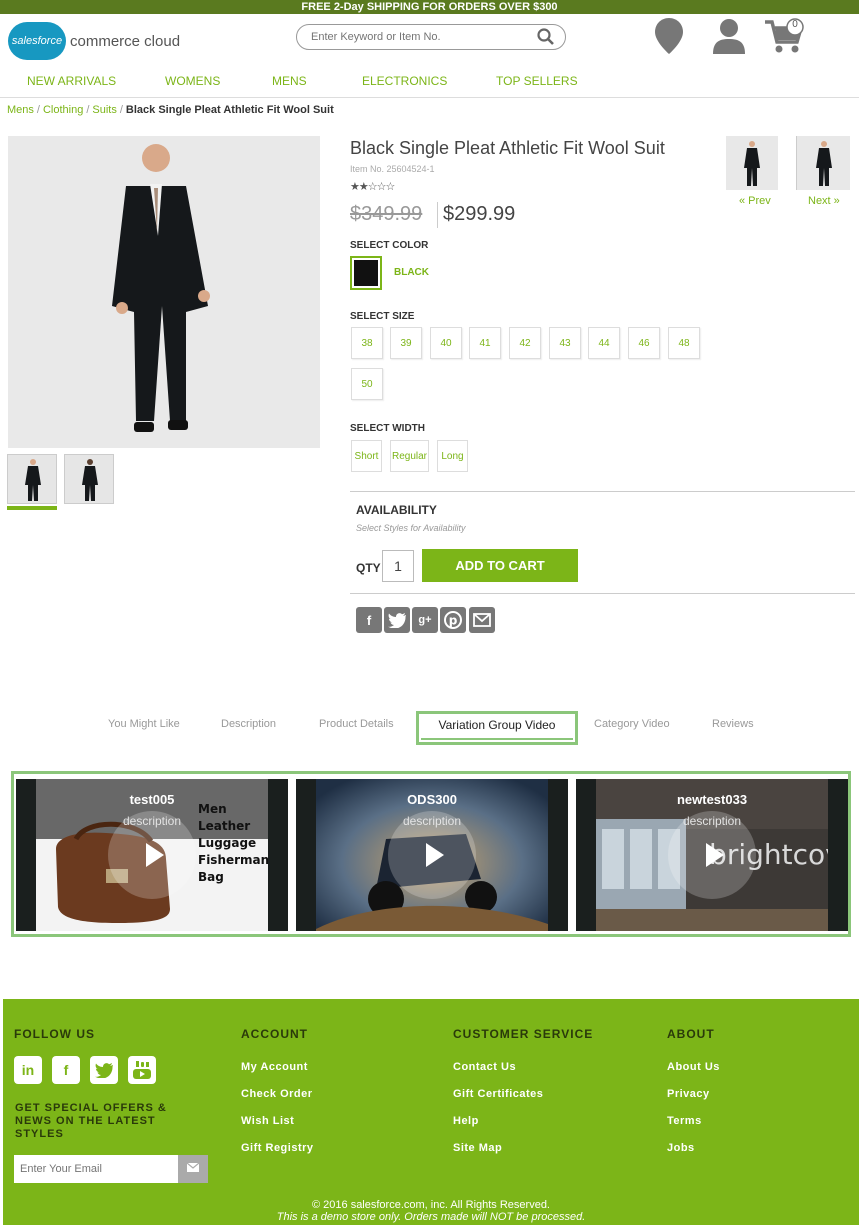 Image resolution: width=859 pixels, height=1225 pixels. Describe the element at coordinates (71, 81) in the screenshot. I see `nav-new-arrivals: NEW ARRIVALS` at that location.